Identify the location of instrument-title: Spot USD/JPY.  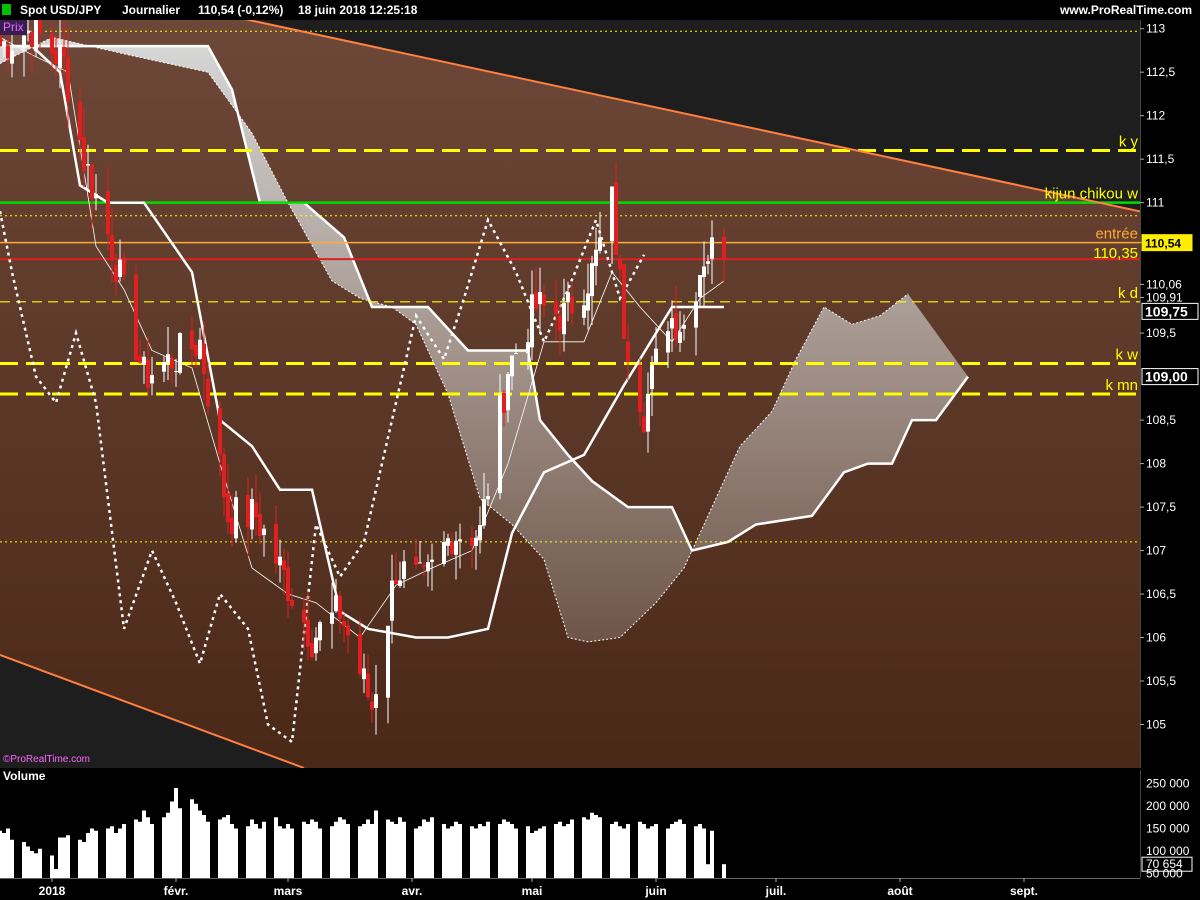
(60, 10).